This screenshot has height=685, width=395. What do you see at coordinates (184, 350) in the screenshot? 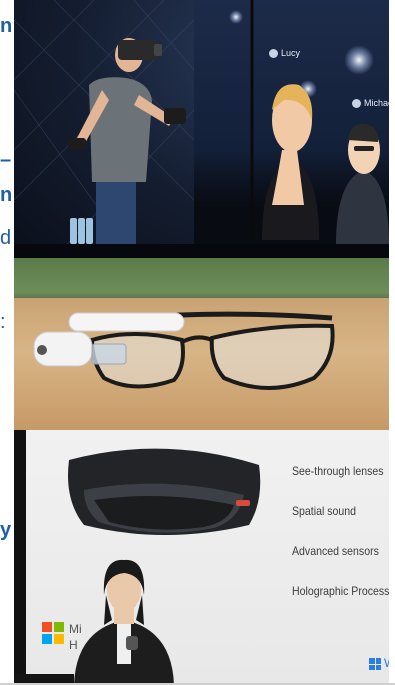
I see `smart-glasses` at bounding box center [184, 350].